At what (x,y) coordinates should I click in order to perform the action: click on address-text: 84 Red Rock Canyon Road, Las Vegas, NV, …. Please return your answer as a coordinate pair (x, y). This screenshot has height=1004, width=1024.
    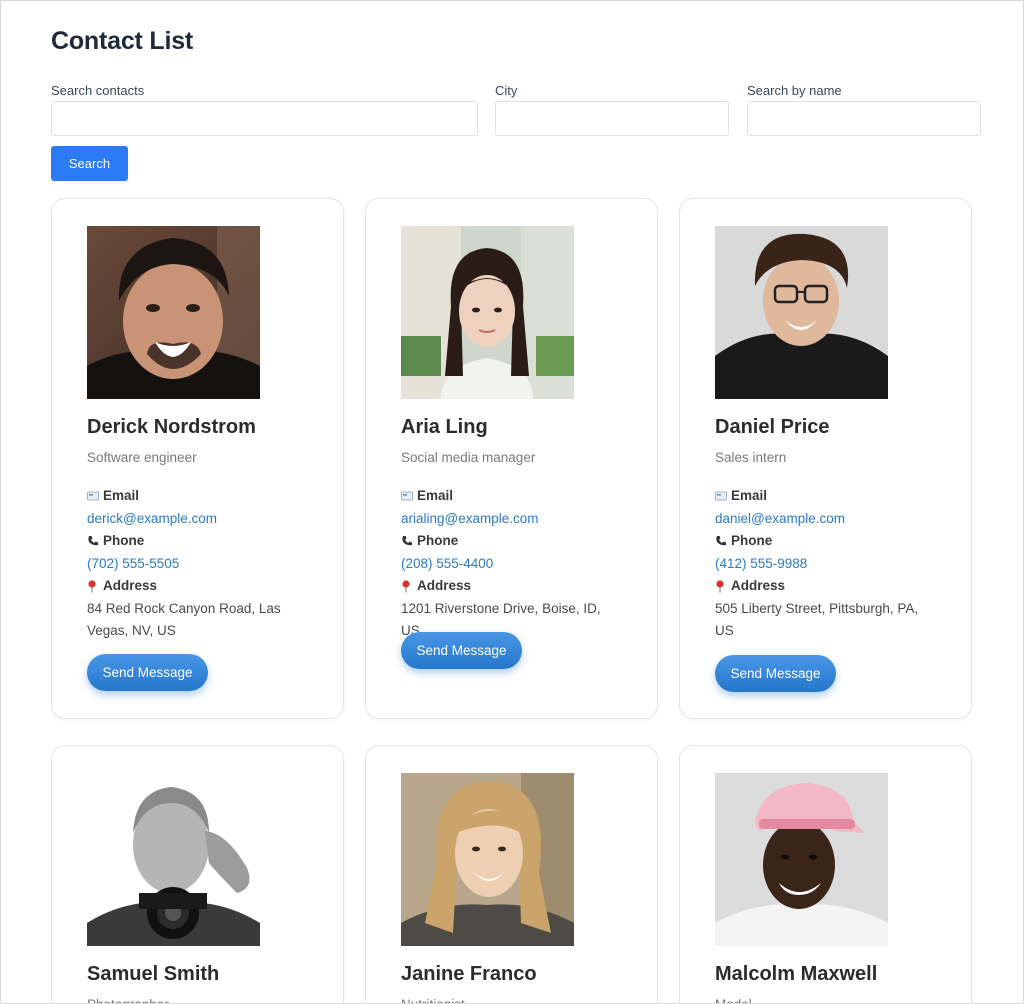
    Looking at the image, I should click on (184, 619).